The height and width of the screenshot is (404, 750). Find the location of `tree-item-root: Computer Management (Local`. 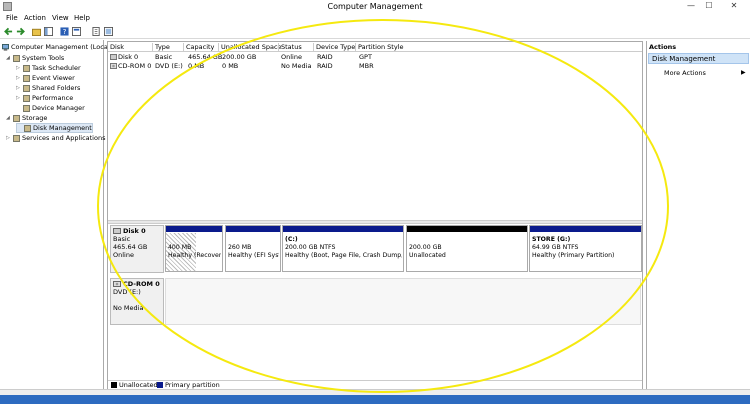

tree-item-root: Computer Management (Local is located at coordinates (56, 47).